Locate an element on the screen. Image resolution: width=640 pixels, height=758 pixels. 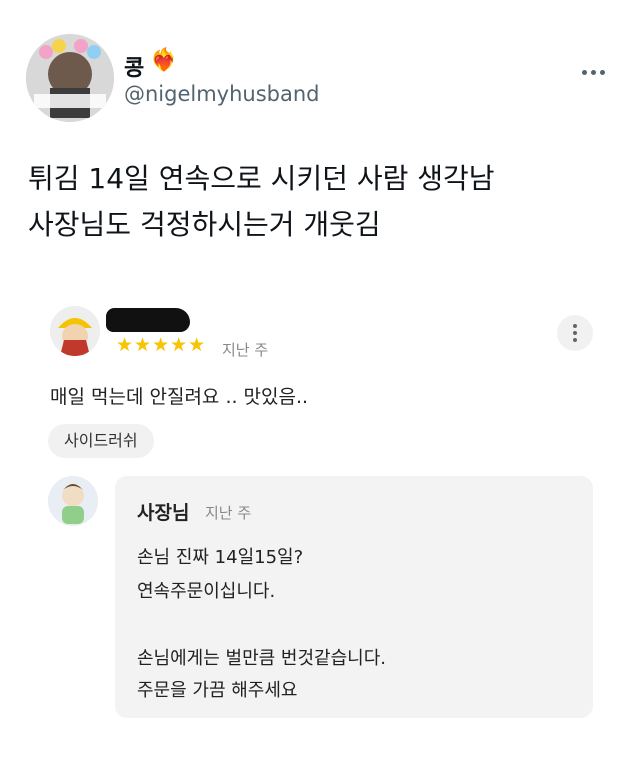
more-horizontal-icon is located at coordinates (598, 63).